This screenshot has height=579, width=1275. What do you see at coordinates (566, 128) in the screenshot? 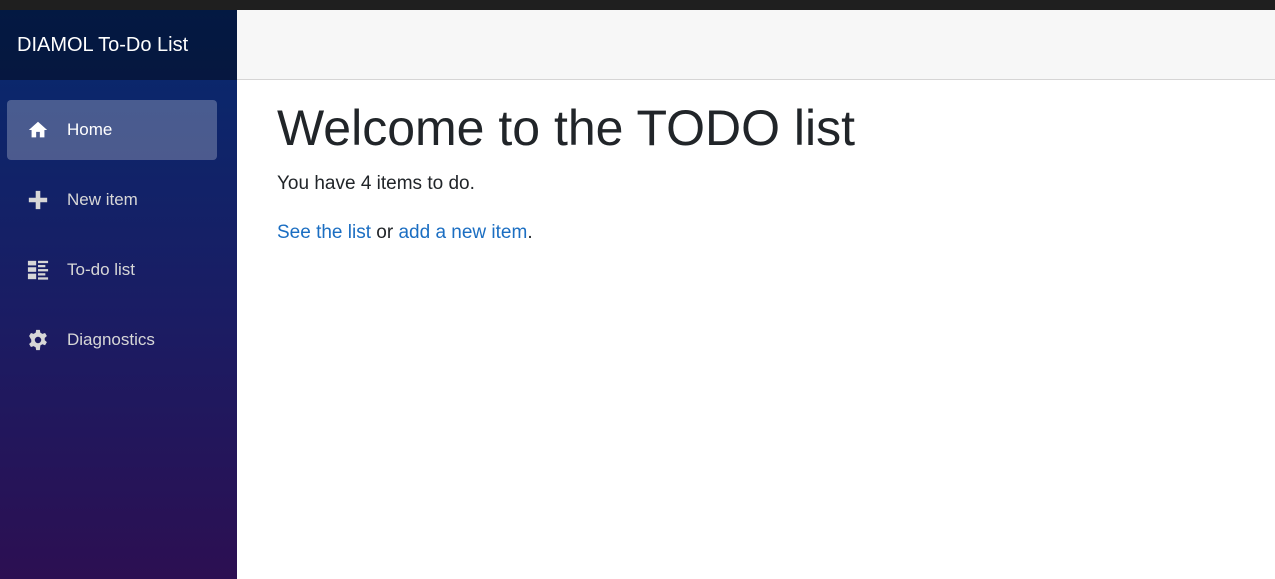
I see `page-title: Welcome to the TODO list` at bounding box center [566, 128].